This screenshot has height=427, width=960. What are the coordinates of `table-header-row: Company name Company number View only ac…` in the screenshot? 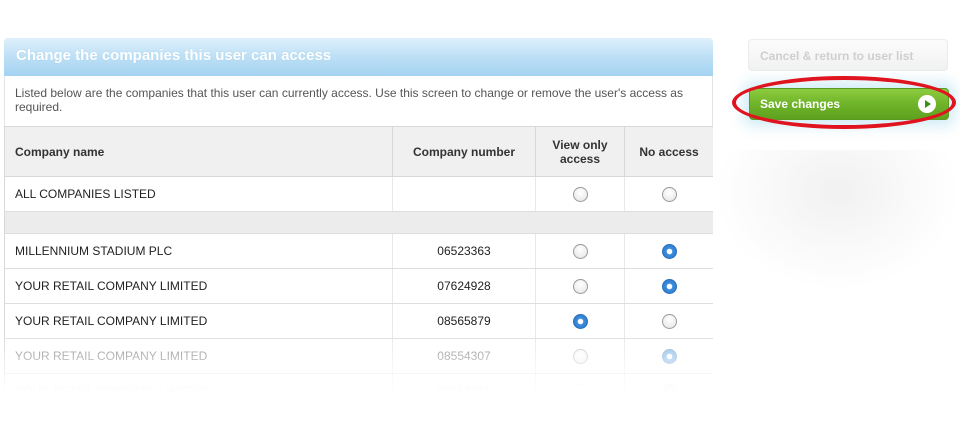 It's located at (358, 151).